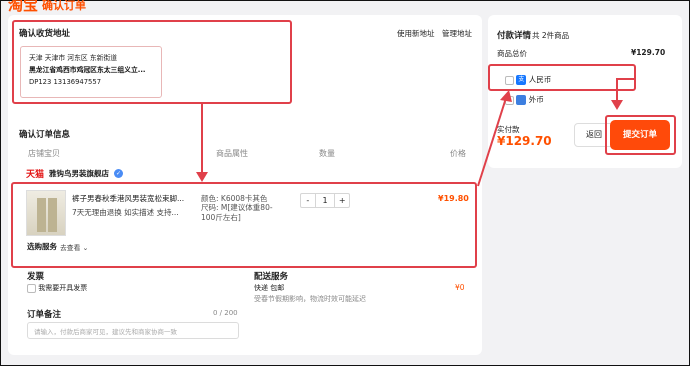 The width and height of the screenshot is (690, 366). Describe the element at coordinates (64, 6) in the screenshot. I see `page-subtitle: 确认订单` at that location.